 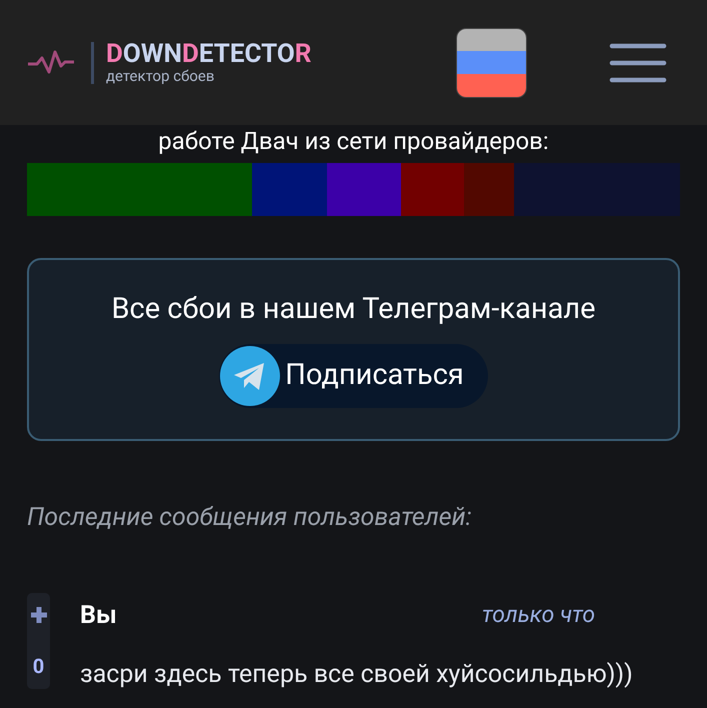 I want to click on telegram-card-title: Все сбои в нашем Телеграм-канале, so click(x=353, y=309).